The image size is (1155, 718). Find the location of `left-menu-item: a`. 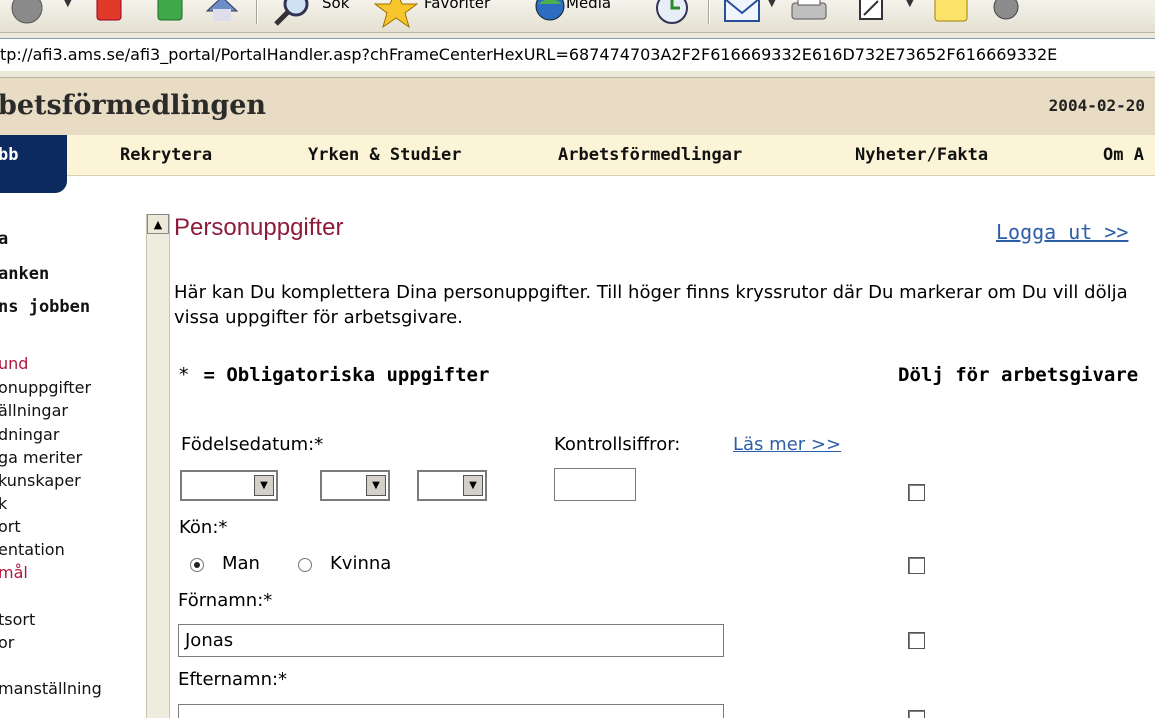

left-menu-item: a is located at coordinates (4, 239).